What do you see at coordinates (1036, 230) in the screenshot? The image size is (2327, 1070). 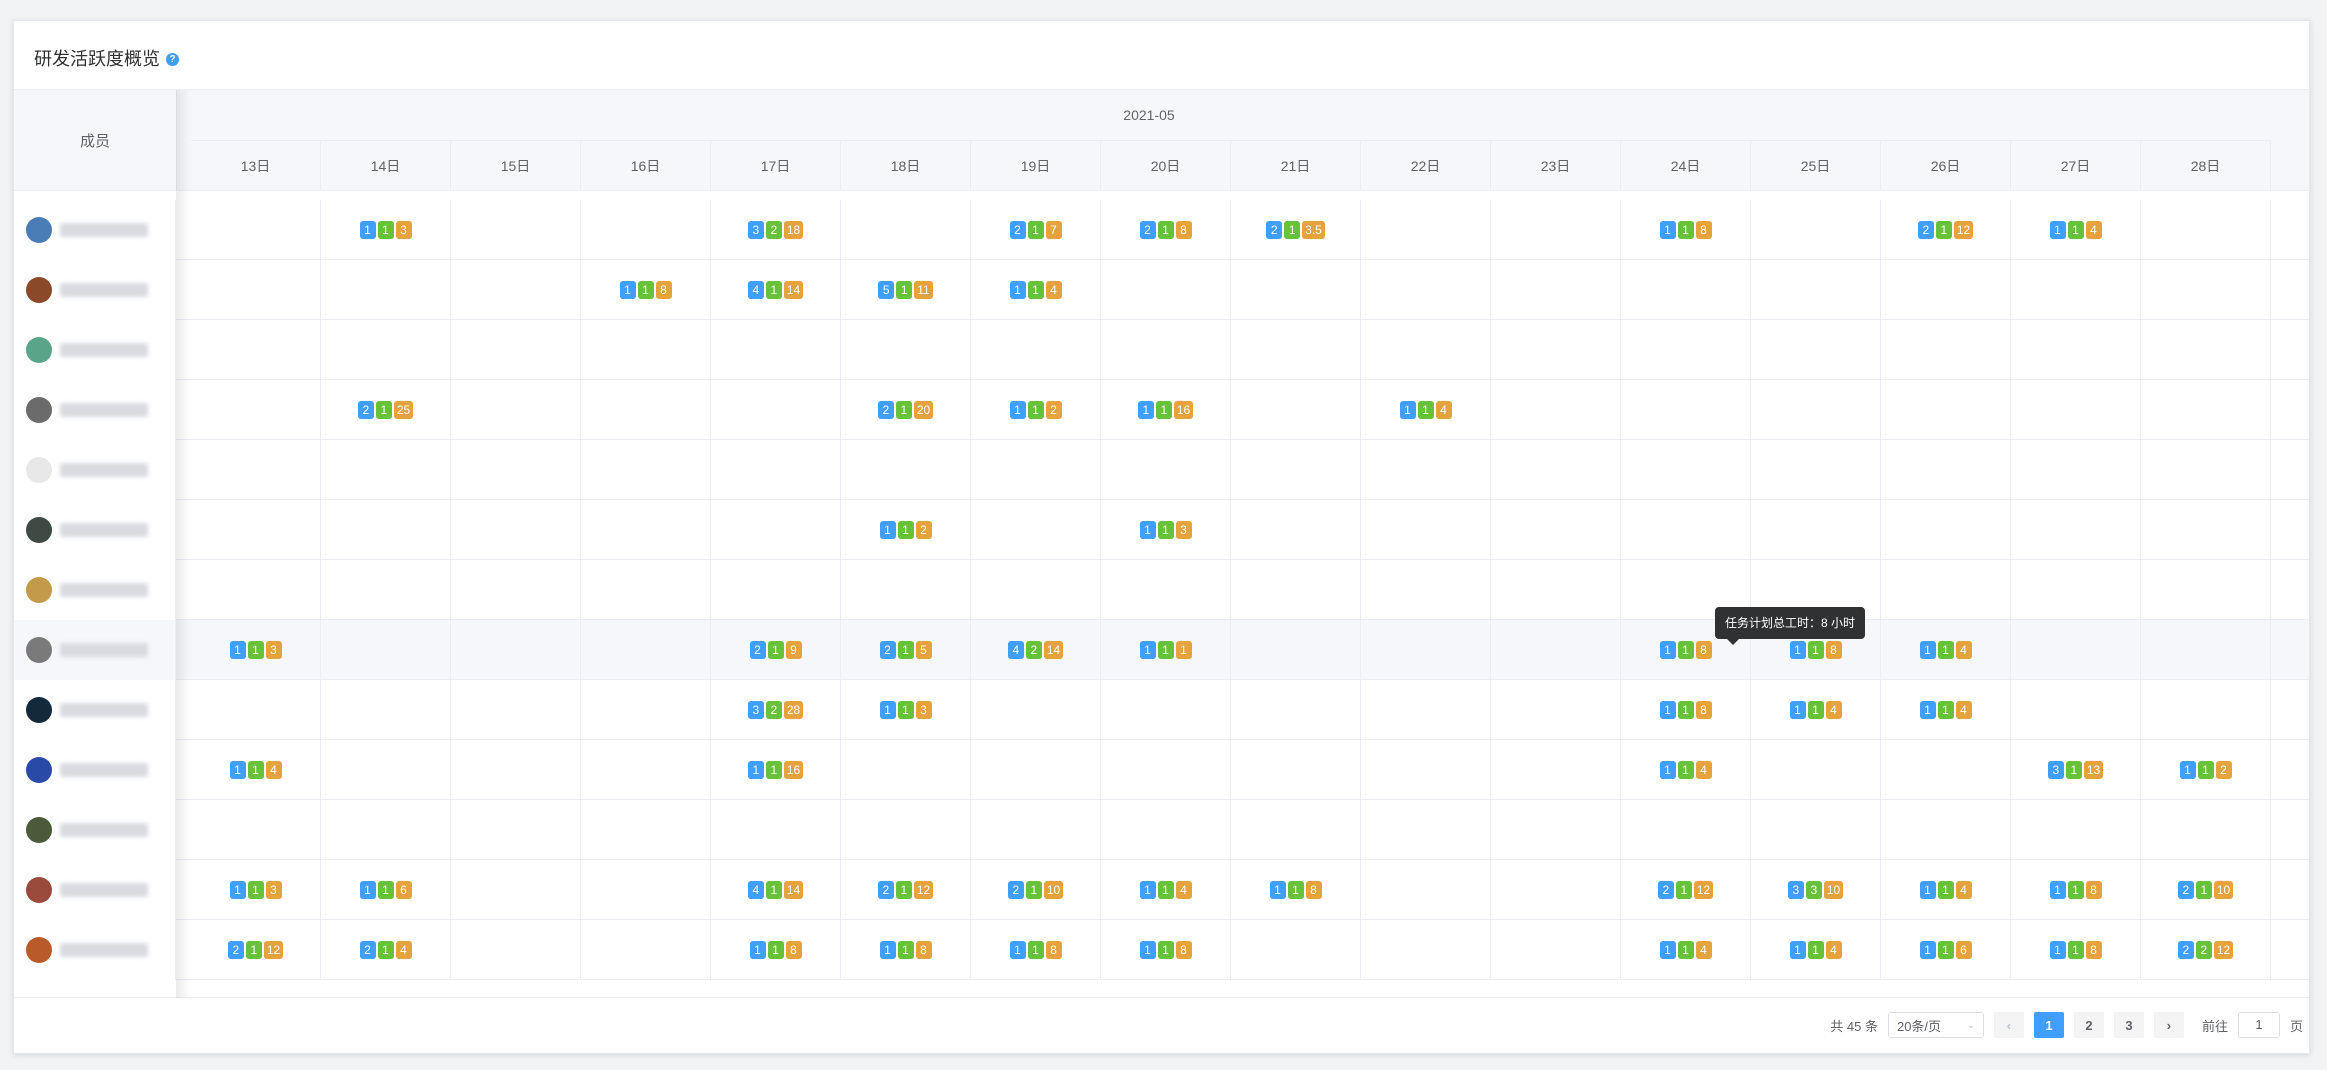 I see `day-cell: 217` at bounding box center [1036, 230].